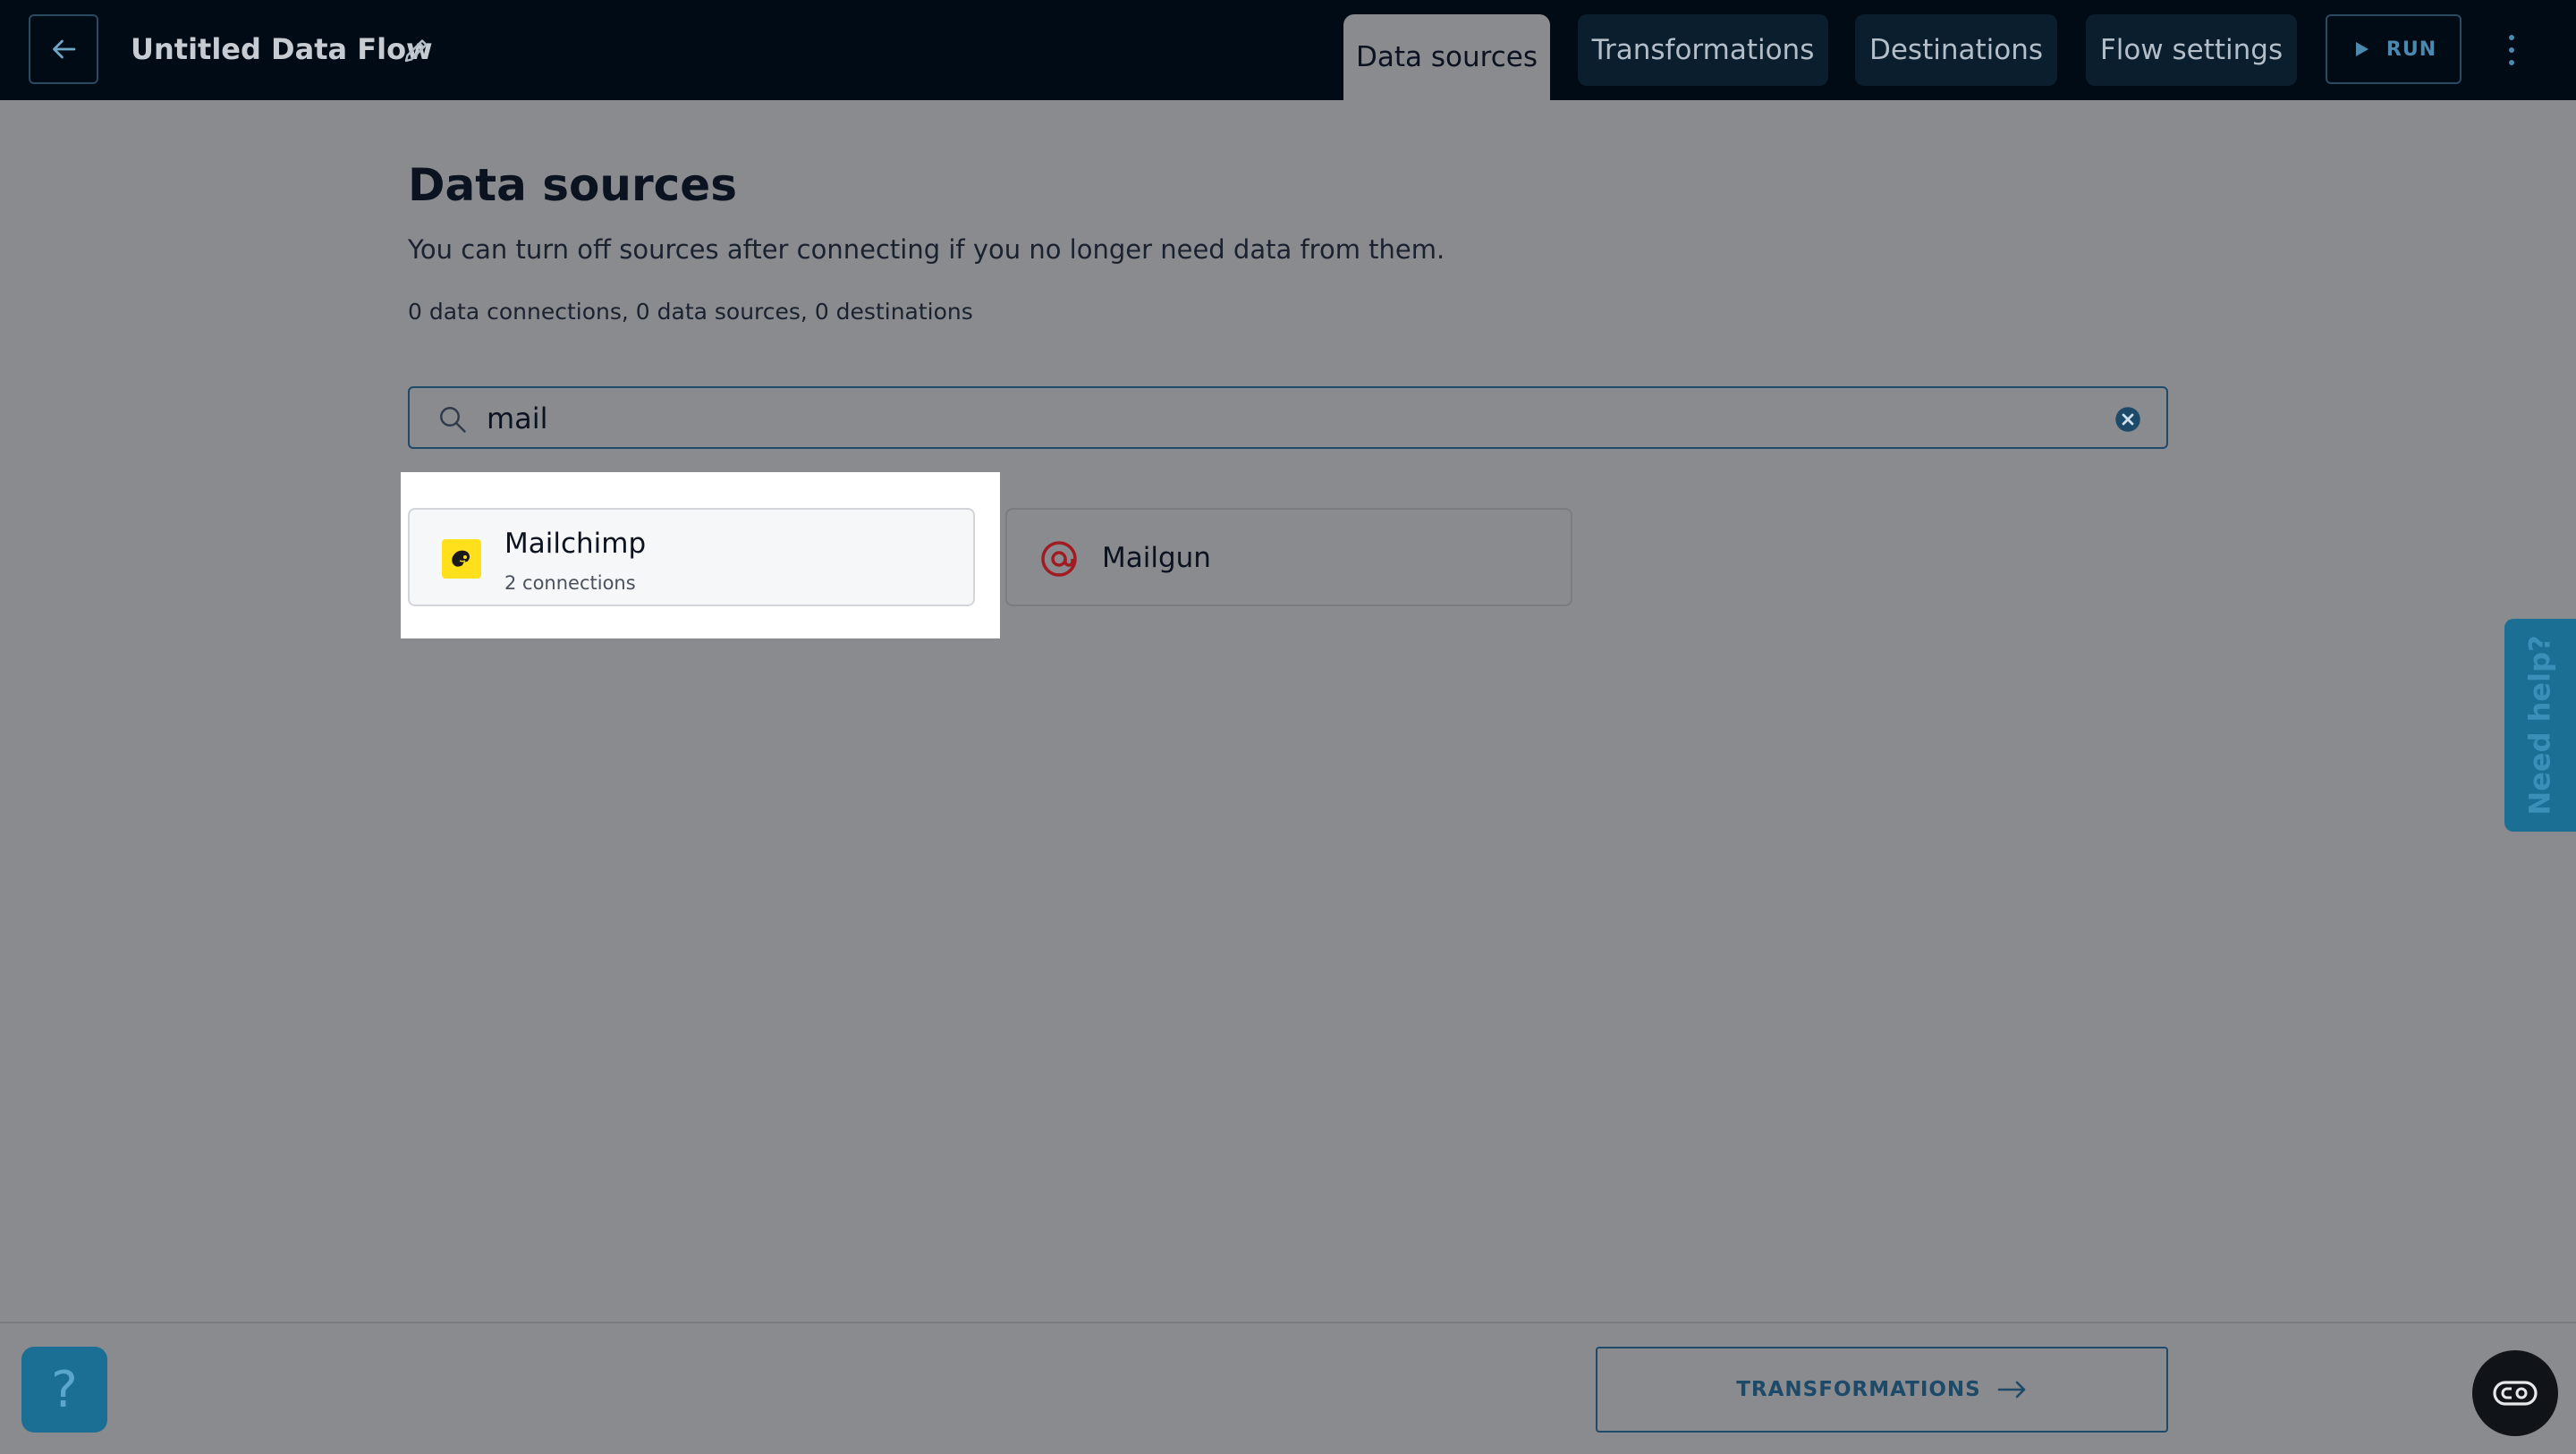 The height and width of the screenshot is (1454, 2576). What do you see at coordinates (691, 557) in the screenshot?
I see `source-card-mailchimp: Mailchimp 2 connections` at bounding box center [691, 557].